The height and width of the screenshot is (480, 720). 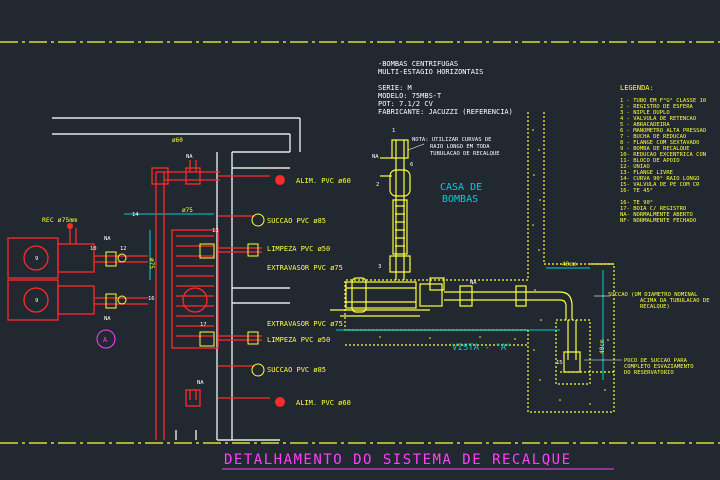 I want to click on tag-15: 15, so click(x=559, y=363).